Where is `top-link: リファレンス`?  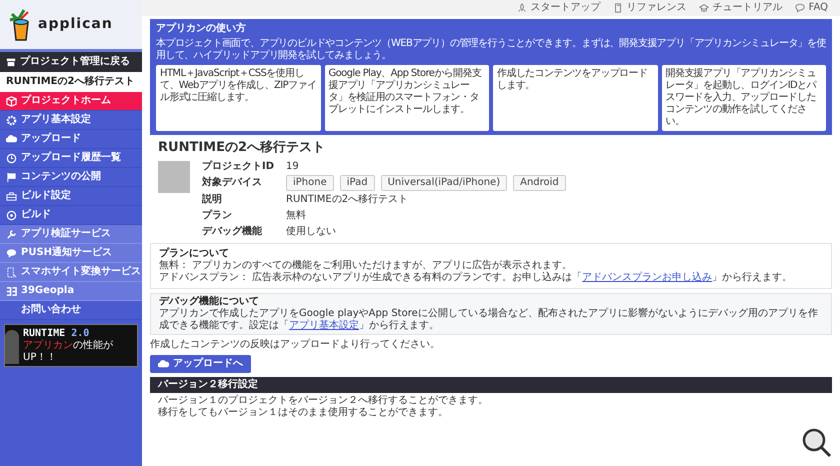
top-link: リファレンス is located at coordinates (649, 8).